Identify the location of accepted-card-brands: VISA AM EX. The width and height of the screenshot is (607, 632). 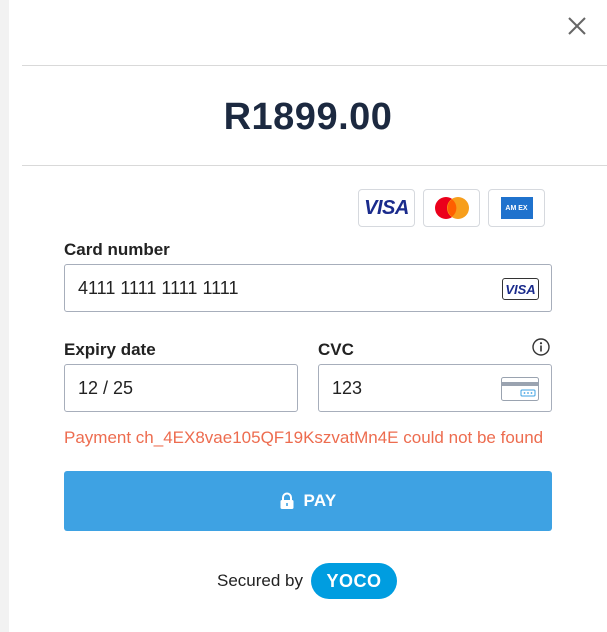
(451, 208).